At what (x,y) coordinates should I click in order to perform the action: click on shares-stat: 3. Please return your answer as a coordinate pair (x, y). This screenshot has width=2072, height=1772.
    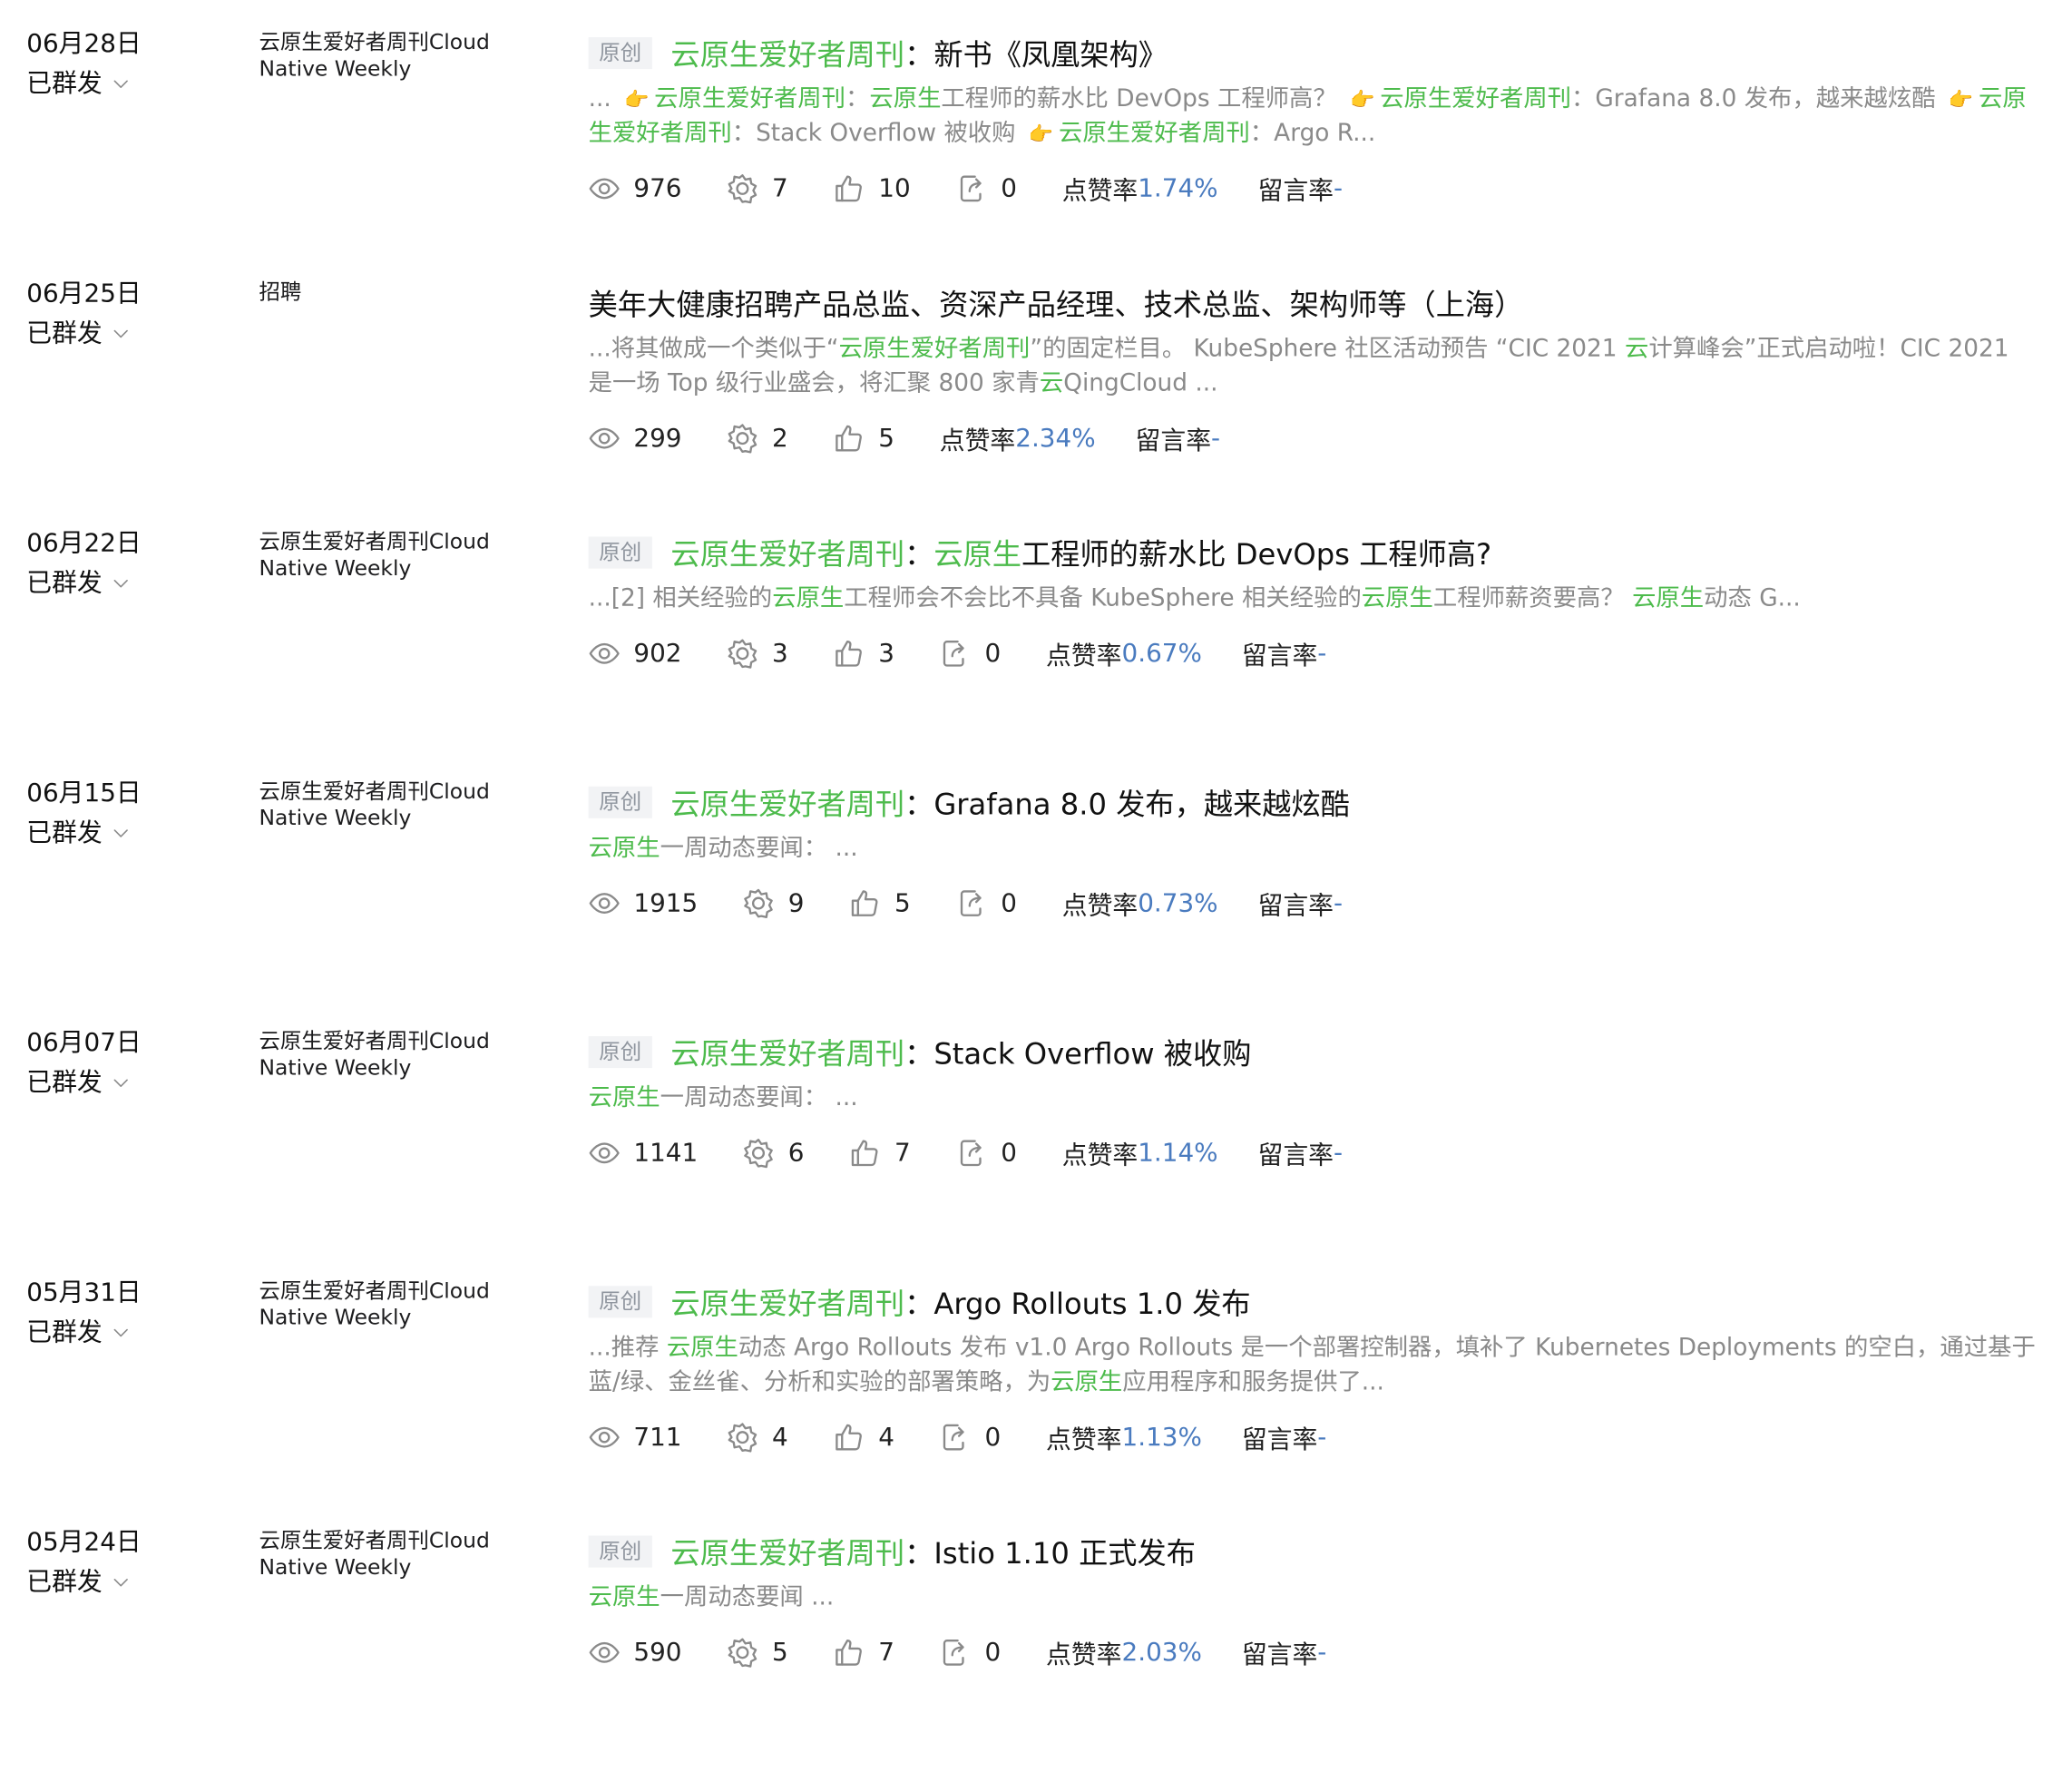
    Looking at the image, I should click on (757, 654).